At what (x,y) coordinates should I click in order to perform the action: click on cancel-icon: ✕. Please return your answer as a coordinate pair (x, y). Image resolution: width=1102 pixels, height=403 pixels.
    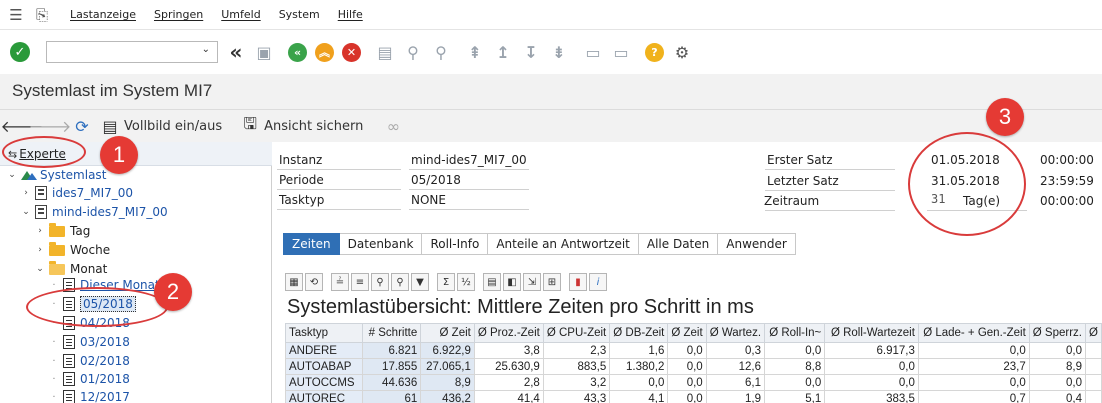
    Looking at the image, I should click on (351, 52).